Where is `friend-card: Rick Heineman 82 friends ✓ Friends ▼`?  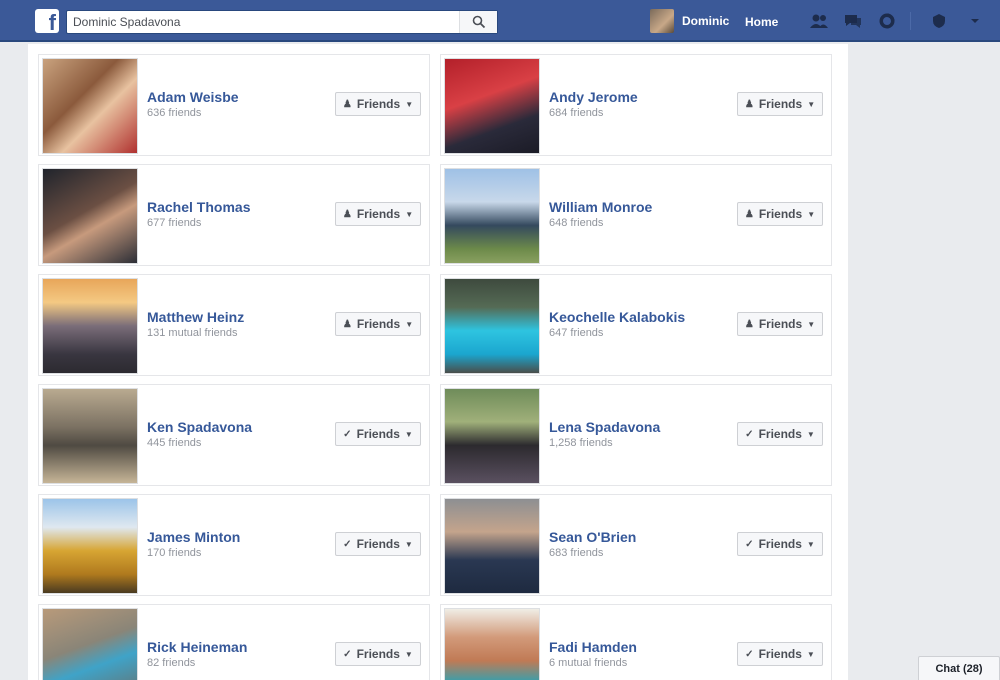
friend-card: Rick Heineman 82 friends ✓ Friends ▼ is located at coordinates (229, 637).